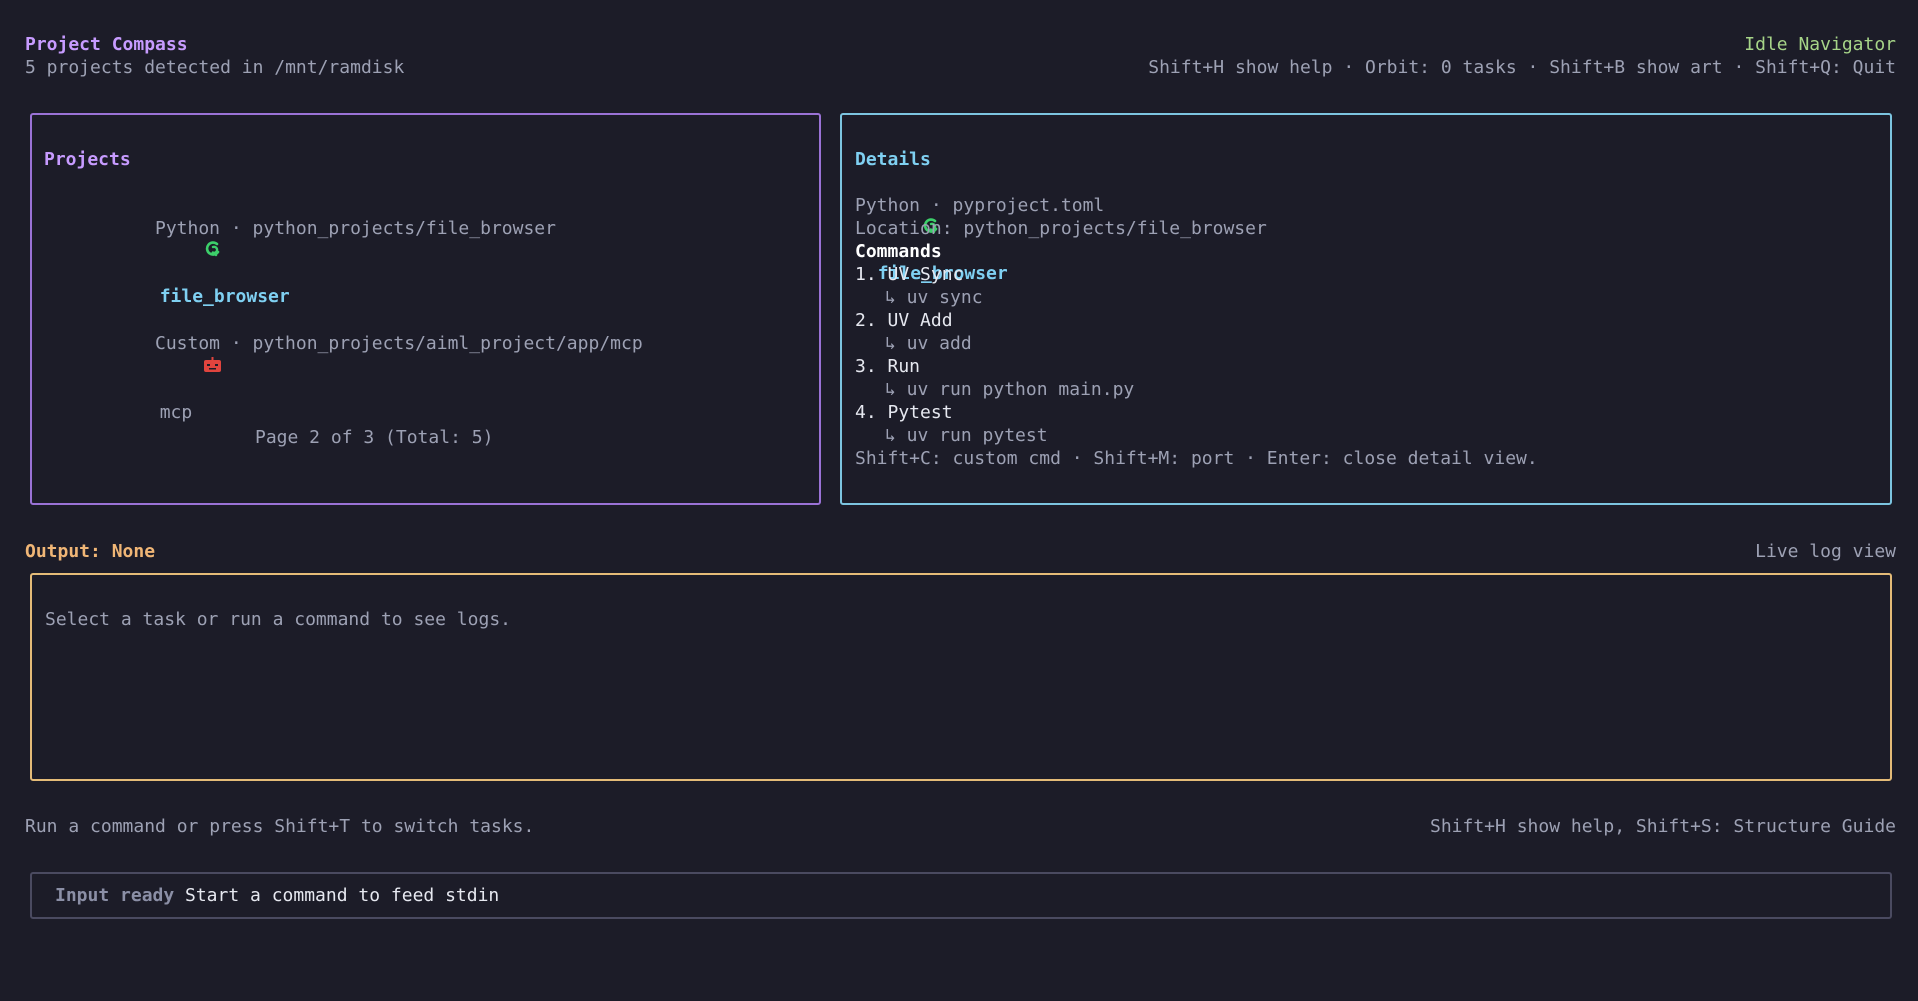  What do you see at coordinates (90, 551) in the screenshot?
I see `output-label: Output: None` at bounding box center [90, 551].